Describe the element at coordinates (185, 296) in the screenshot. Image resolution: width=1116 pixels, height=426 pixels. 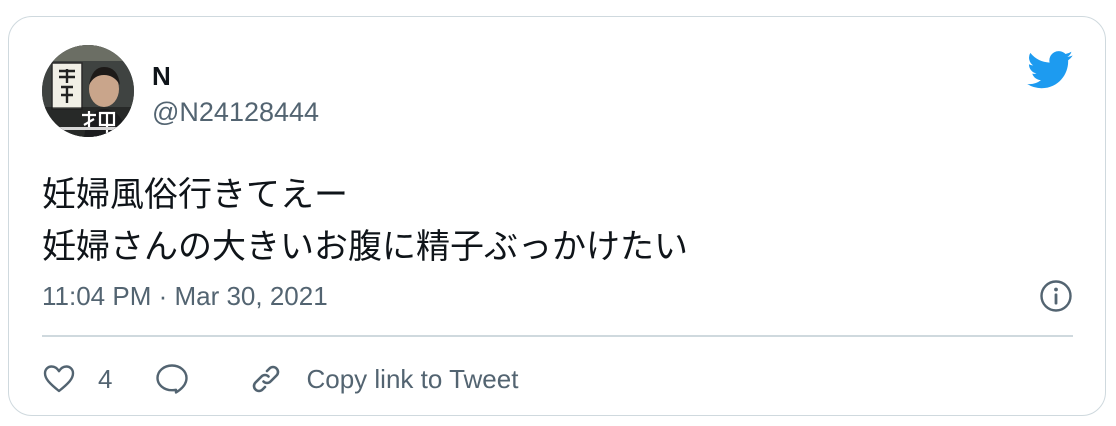
I see `tweet-timestamp: 11:04 PM · Mar 30, 2021` at that location.